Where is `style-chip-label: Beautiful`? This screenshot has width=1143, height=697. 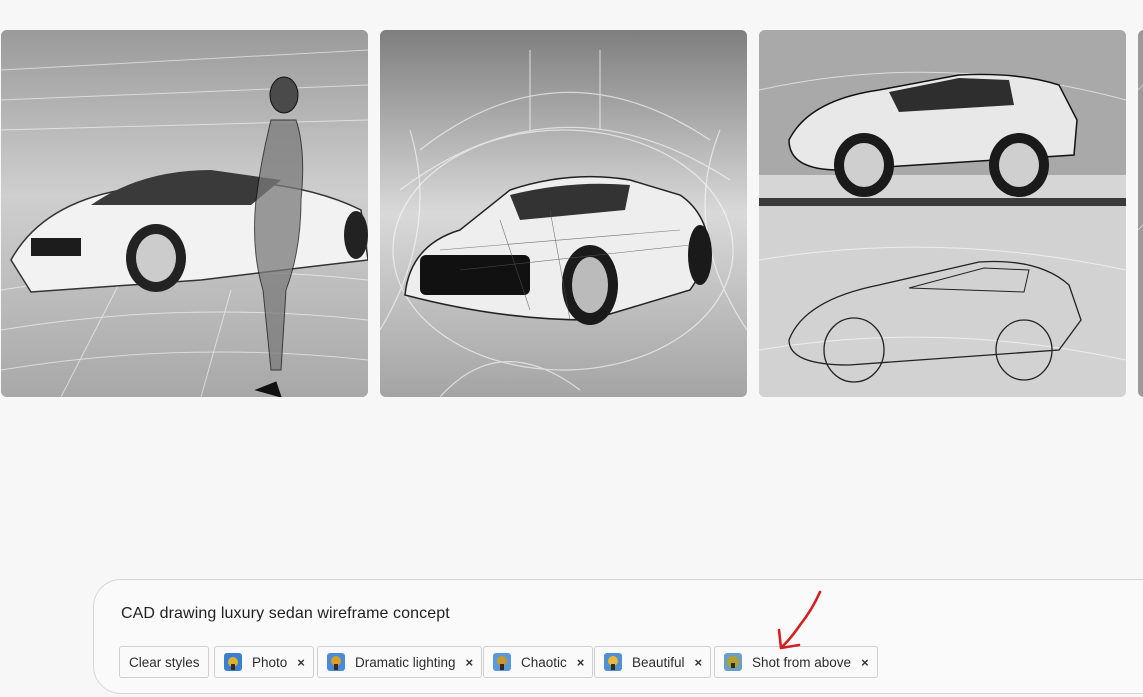 style-chip-label: Beautiful is located at coordinates (658, 662).